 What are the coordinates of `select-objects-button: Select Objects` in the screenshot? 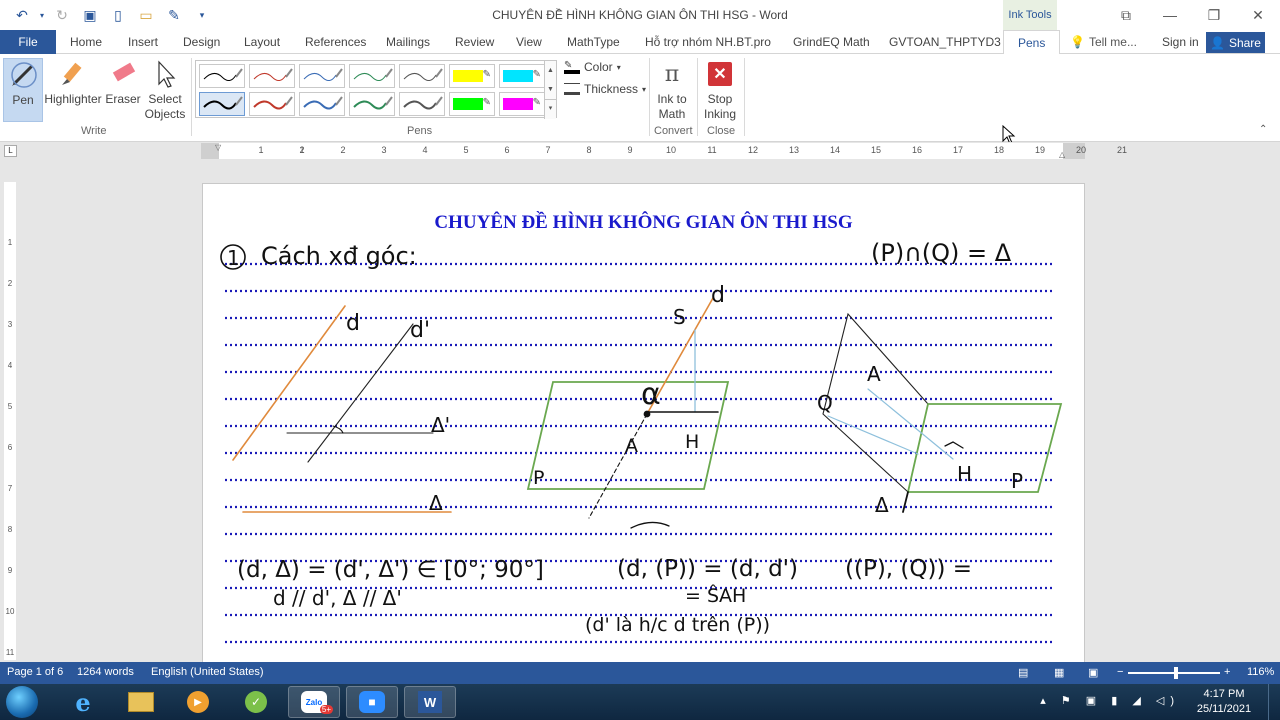 It's located at (165, 90).